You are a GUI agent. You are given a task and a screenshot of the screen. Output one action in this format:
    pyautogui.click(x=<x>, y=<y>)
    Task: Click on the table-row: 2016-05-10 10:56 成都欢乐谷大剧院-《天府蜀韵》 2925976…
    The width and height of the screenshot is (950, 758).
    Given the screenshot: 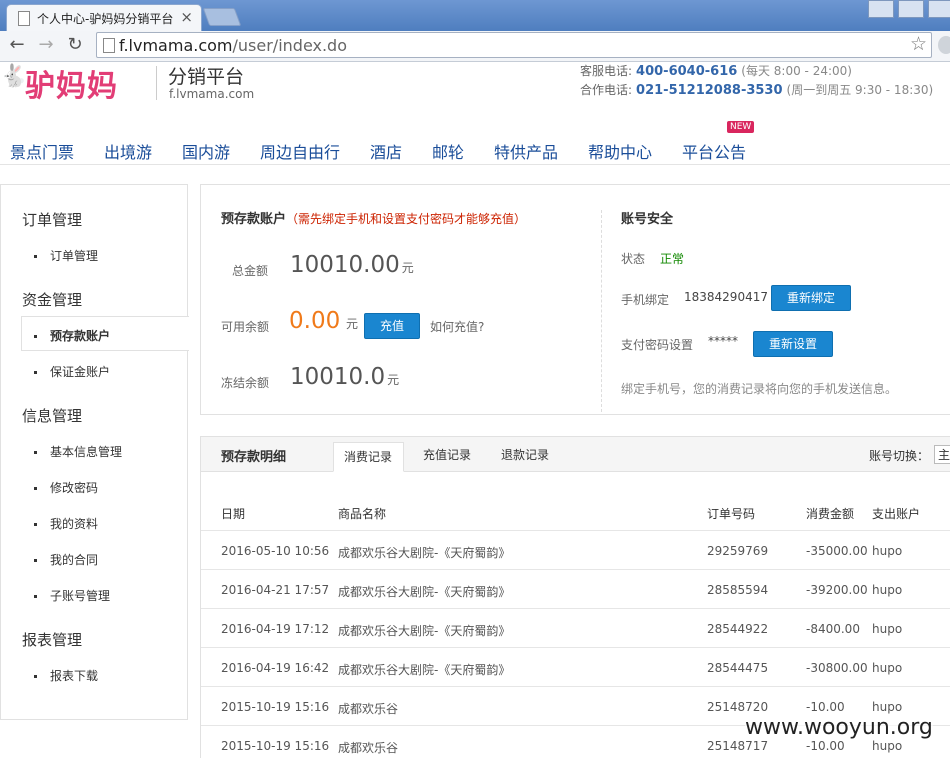 What is the action you would take?
    pyautogui.click(x=575, y=550)
    